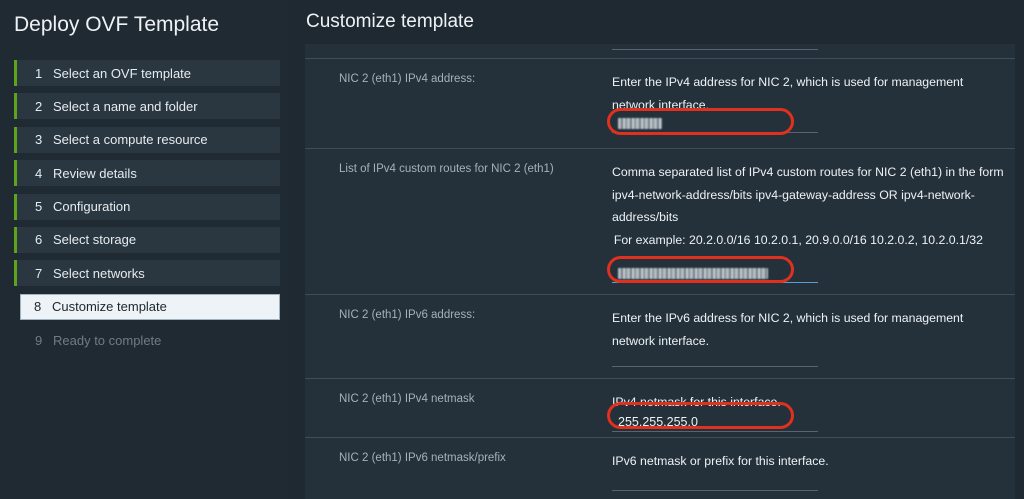  I want to click on wizard-title: Deploy OVF Template, so click(117, 24).